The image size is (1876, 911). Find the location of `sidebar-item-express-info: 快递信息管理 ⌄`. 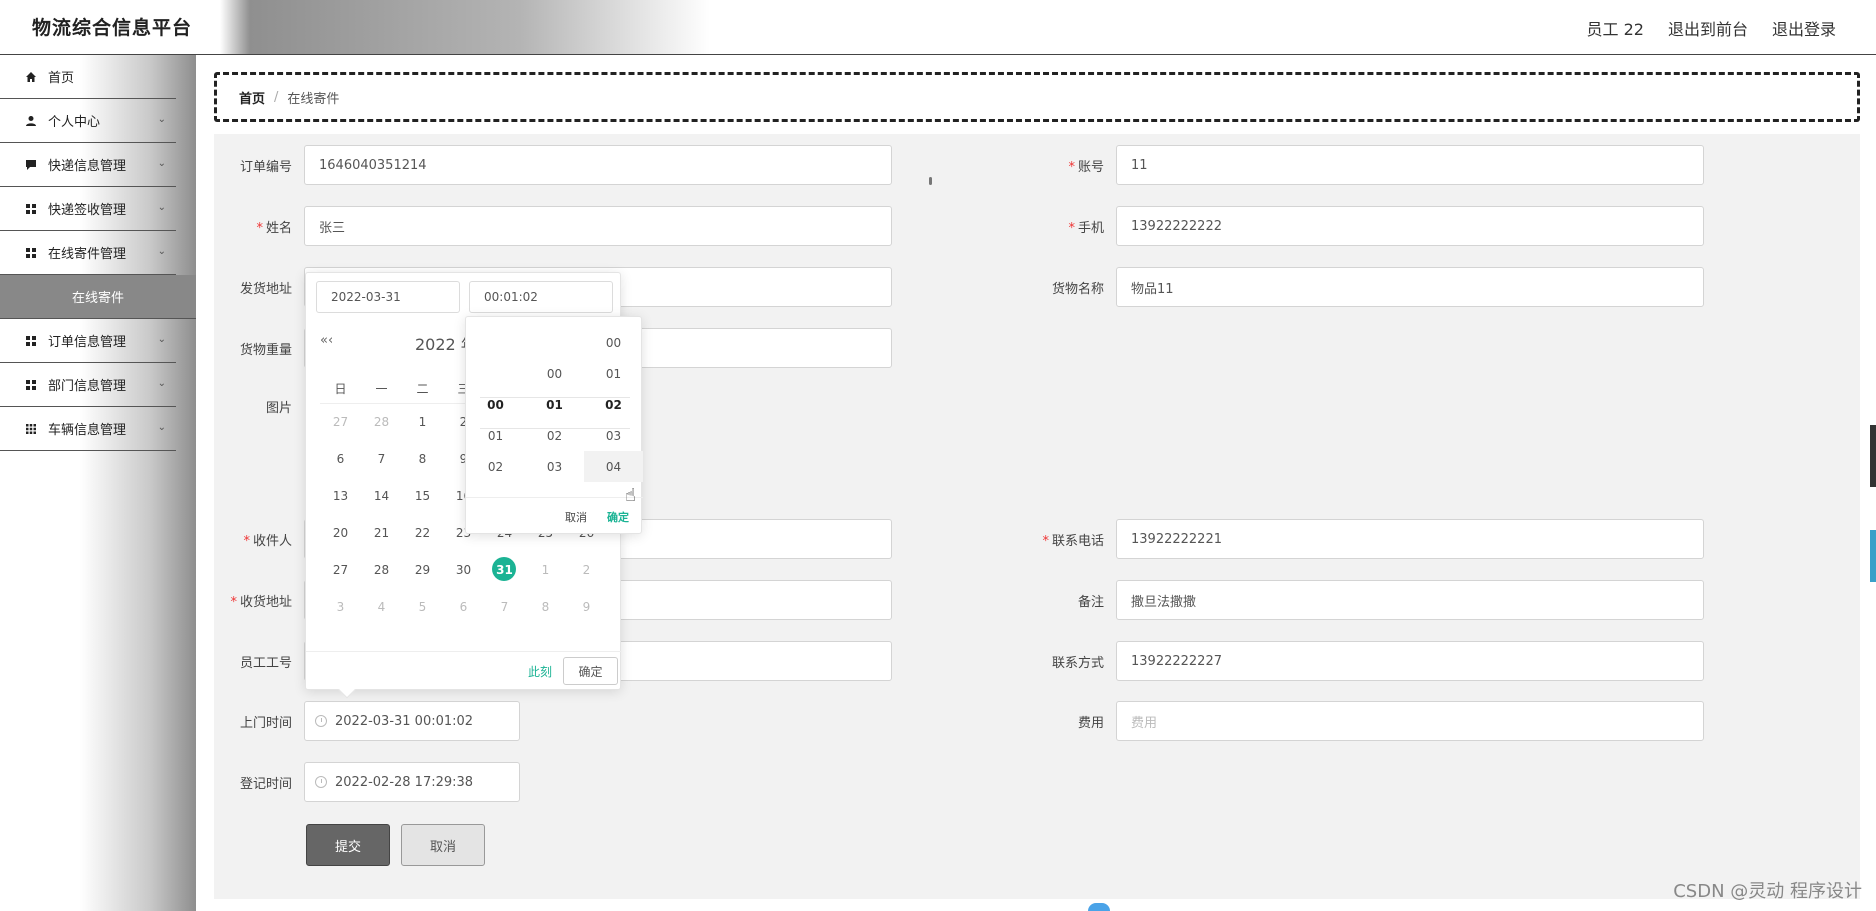

sidebar-item-express-info: 快递信息管理 ⌄ is located at coordinates (88, 165).